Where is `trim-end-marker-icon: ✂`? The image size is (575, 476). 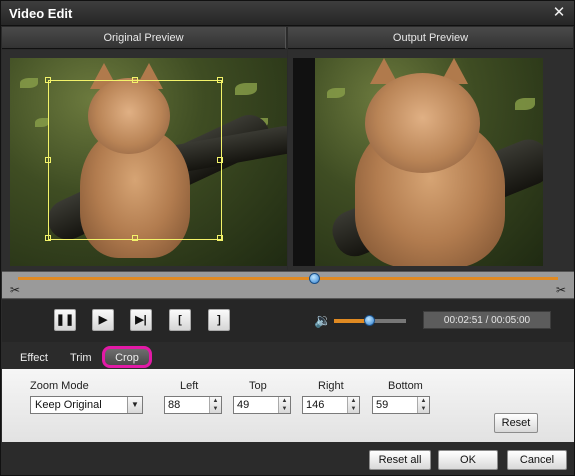 trim-end-marker-icon: ✂ is located at coordinates (561, 290).